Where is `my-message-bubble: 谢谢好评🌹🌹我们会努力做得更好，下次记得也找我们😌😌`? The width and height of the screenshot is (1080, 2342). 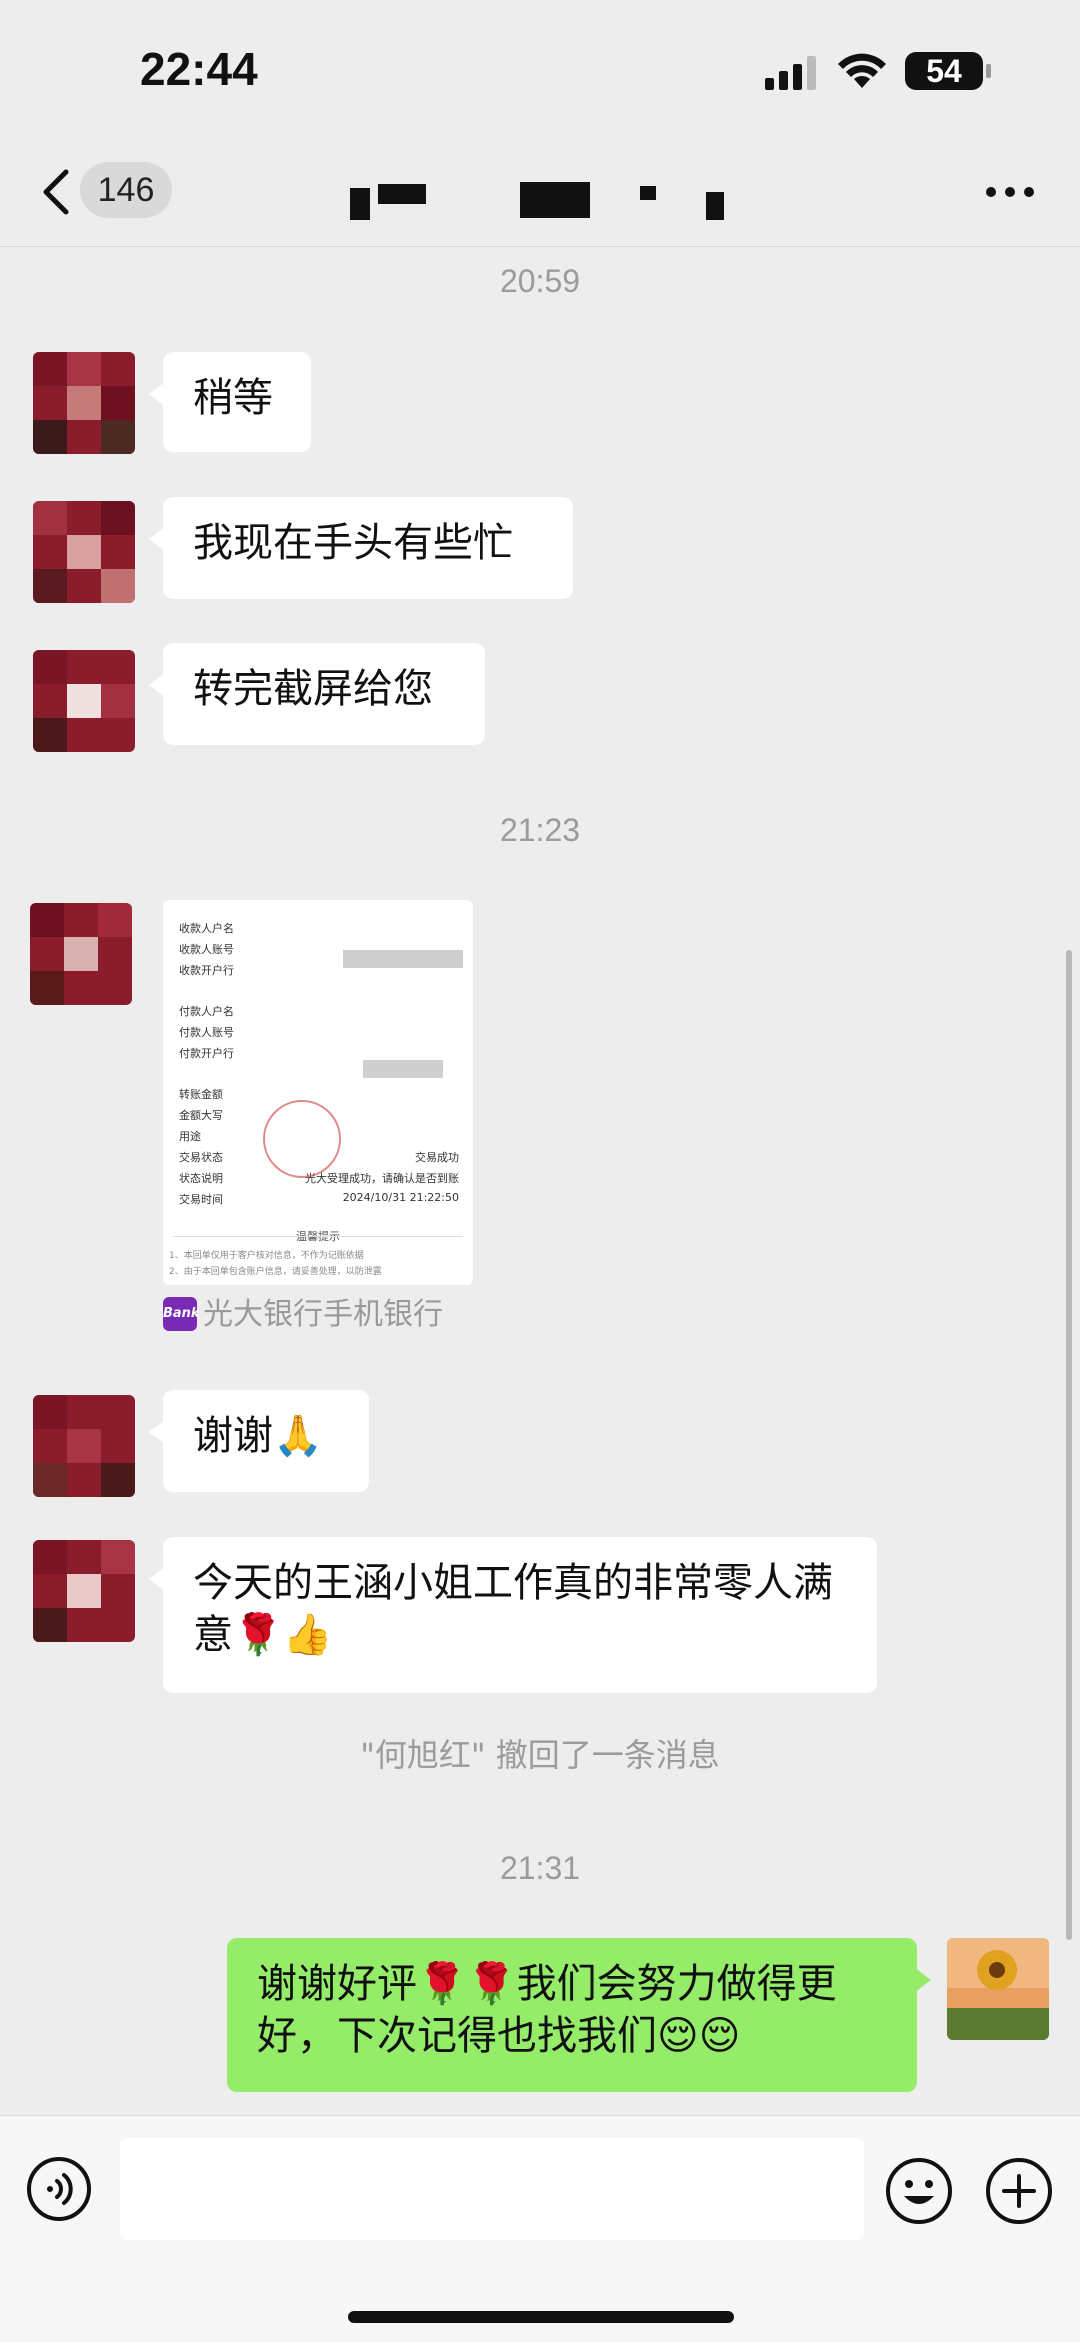 my-message-bubble: 谢谢好评🌹🌹我们会努力做得更好，下次记得也找我们😌😌 is located at coordinates (579, 2015).